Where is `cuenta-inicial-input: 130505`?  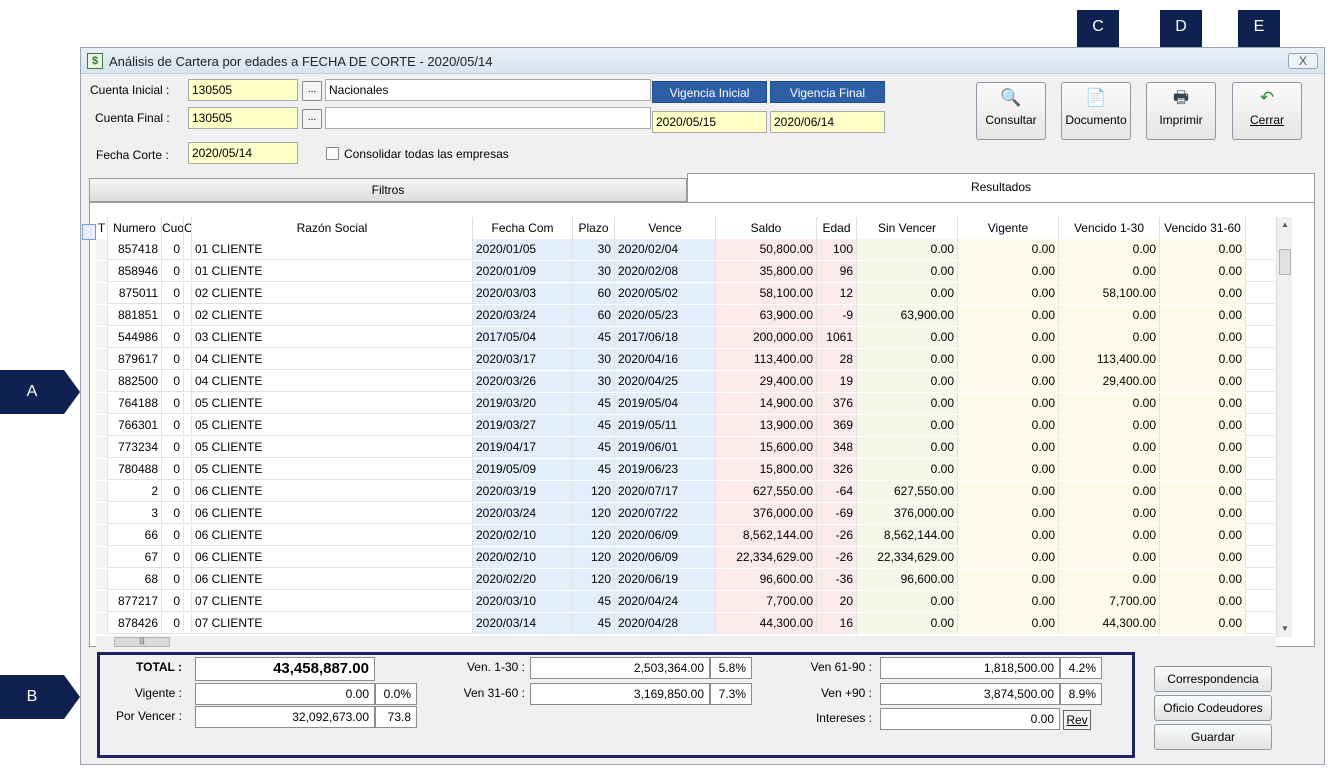
cuenta-inicial-input: 130505 is located at coordinates (243, 90).